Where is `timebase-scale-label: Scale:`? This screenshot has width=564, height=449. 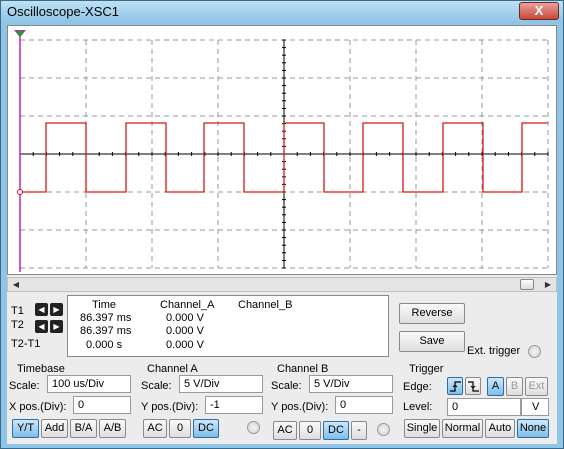
timebase-scale-label: Scale: is located at coordinates (24, 386).